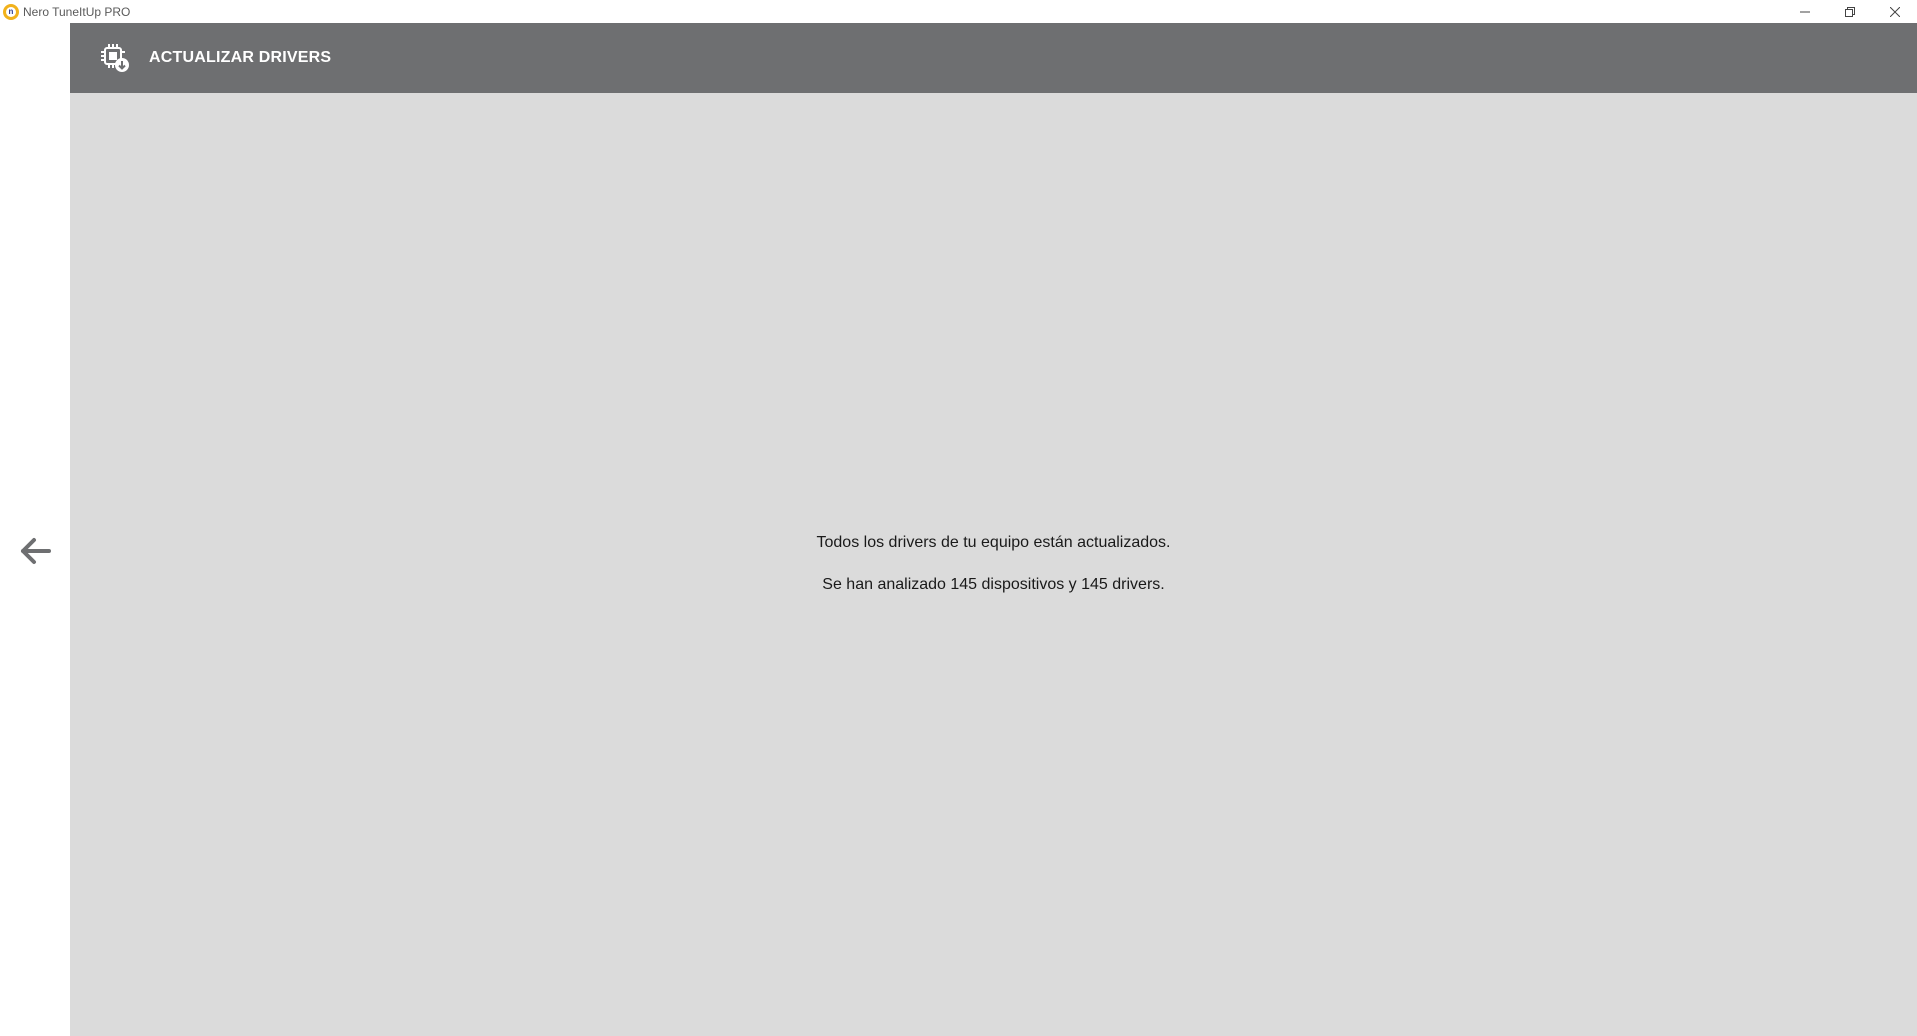 Image resolution: width=1917 pixels, height=1036 pixels. I want to click on page-header: ACTUALIZAR DRIVERS, so click(993, 58).